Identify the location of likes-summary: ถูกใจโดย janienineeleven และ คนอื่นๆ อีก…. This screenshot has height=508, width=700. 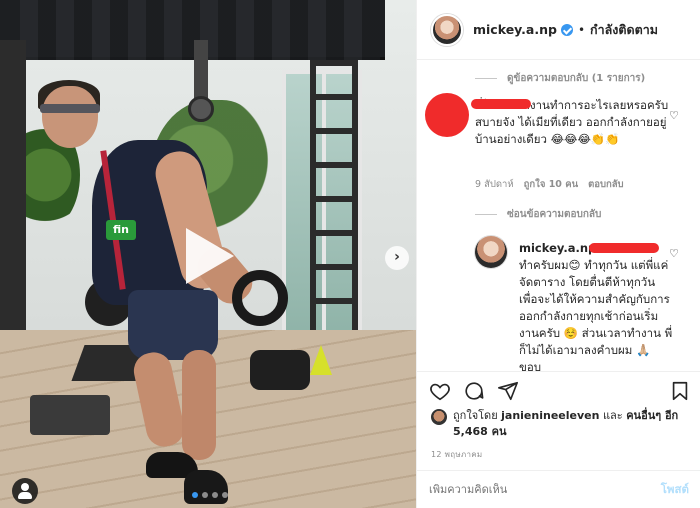
(561, 424).